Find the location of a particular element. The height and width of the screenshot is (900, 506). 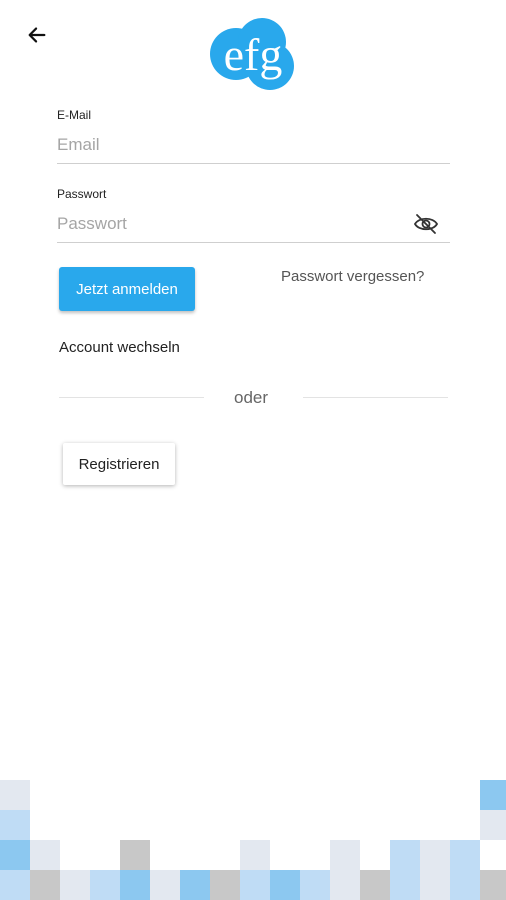

register-button: Registrieren is located at coordinates (119, 464).